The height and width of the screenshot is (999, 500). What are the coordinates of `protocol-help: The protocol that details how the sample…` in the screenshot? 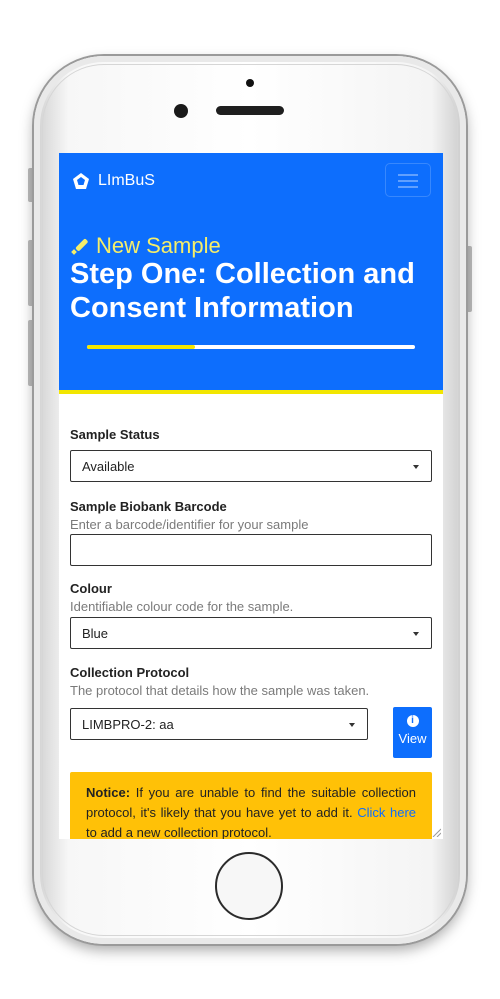 It's located at (220, 690).